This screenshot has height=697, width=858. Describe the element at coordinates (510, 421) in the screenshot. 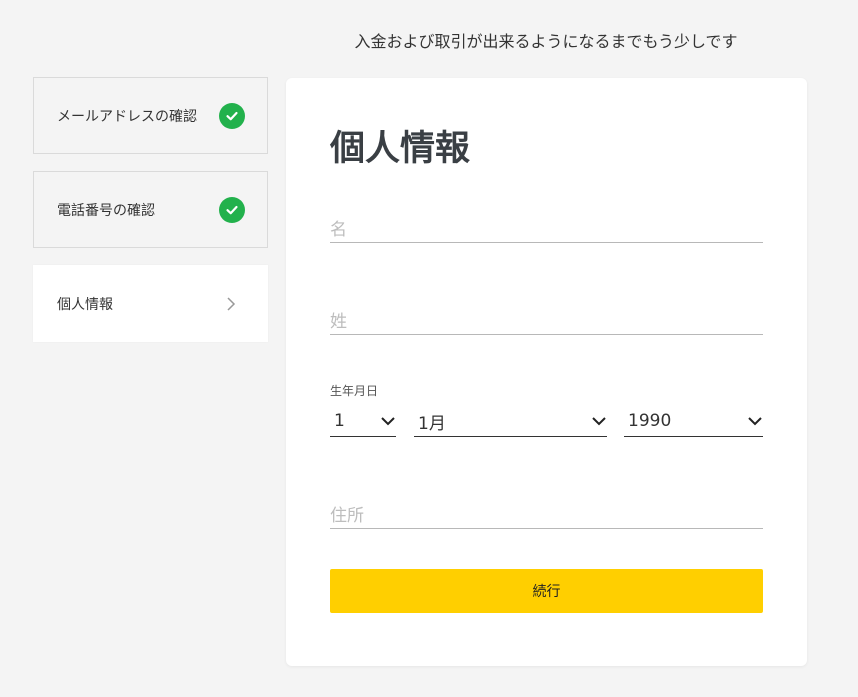

I see `dob-month-select: 1月` at that location.